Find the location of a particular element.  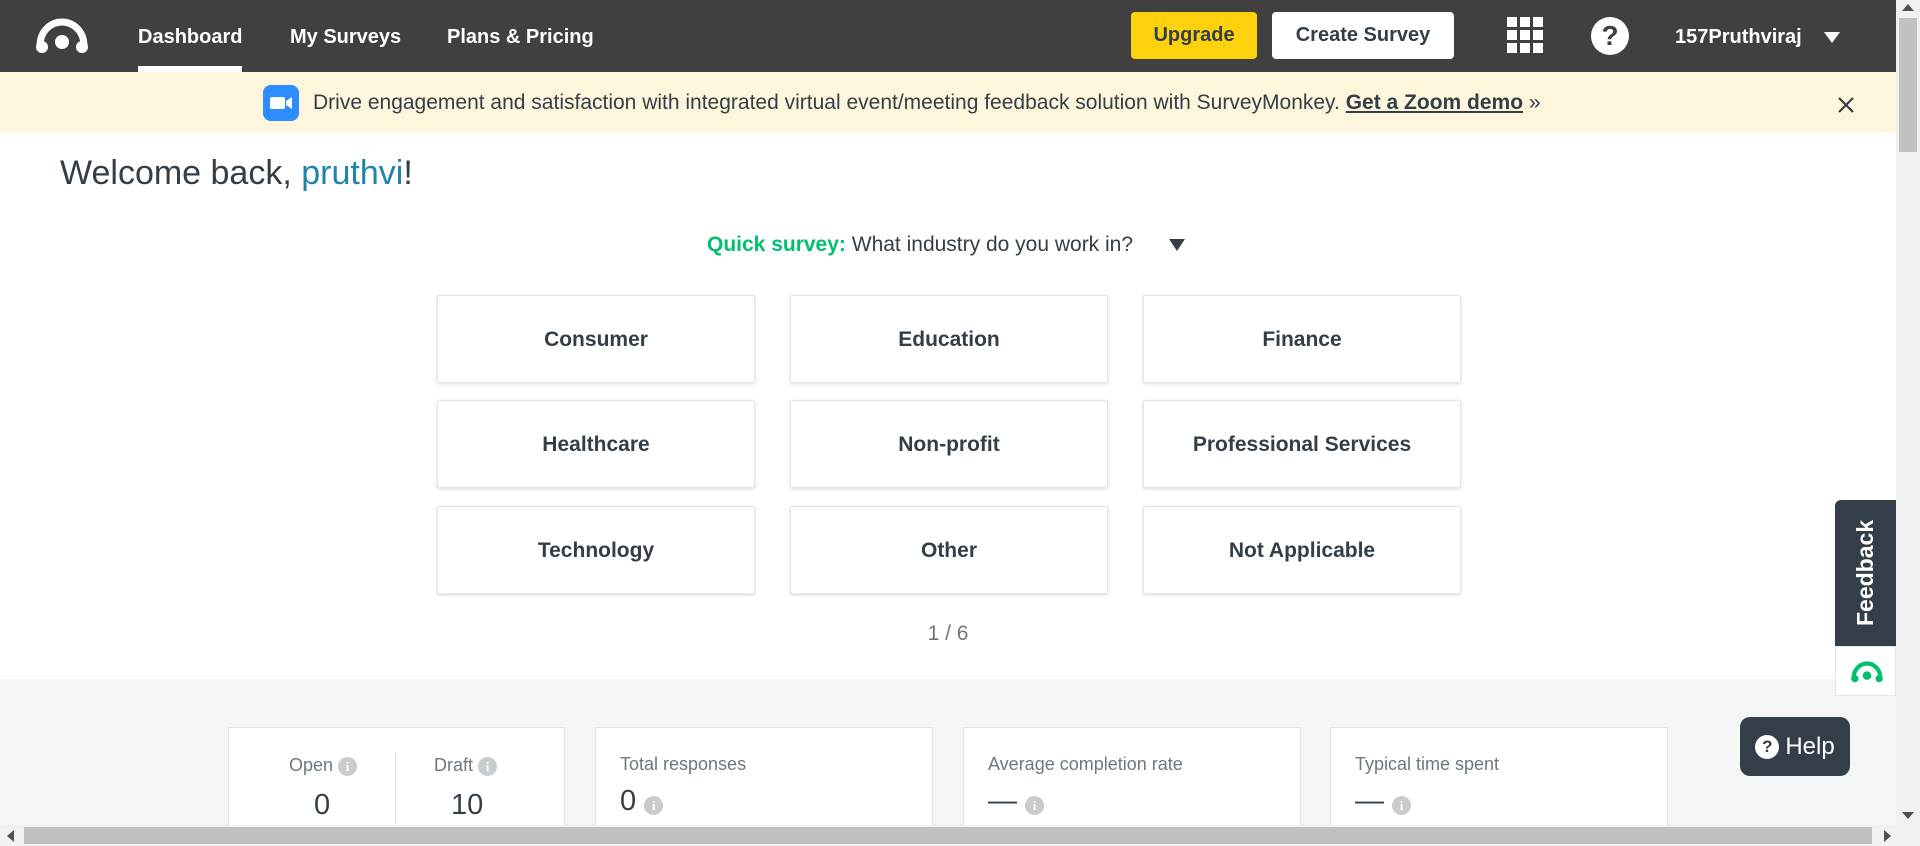

scroll-up-arrow-icon is located at coordinates (1908, 7).